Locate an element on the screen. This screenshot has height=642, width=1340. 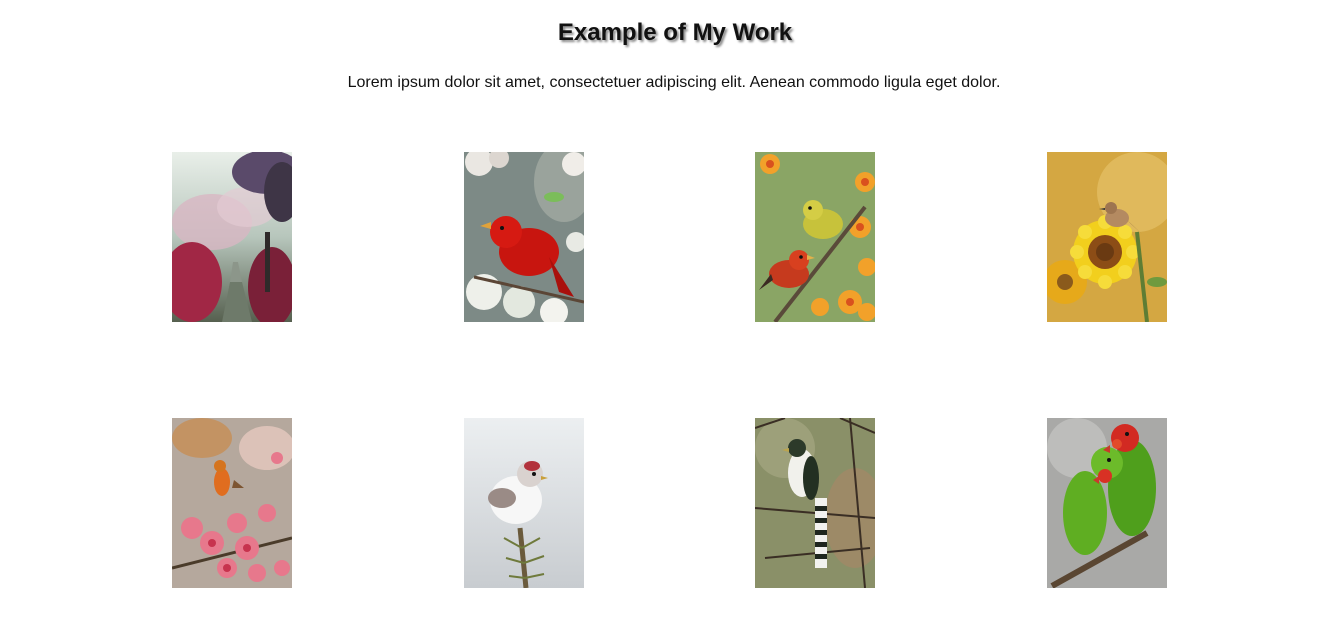
gallery-photo-two-birds-flowers is located at coordinates (815, 237).